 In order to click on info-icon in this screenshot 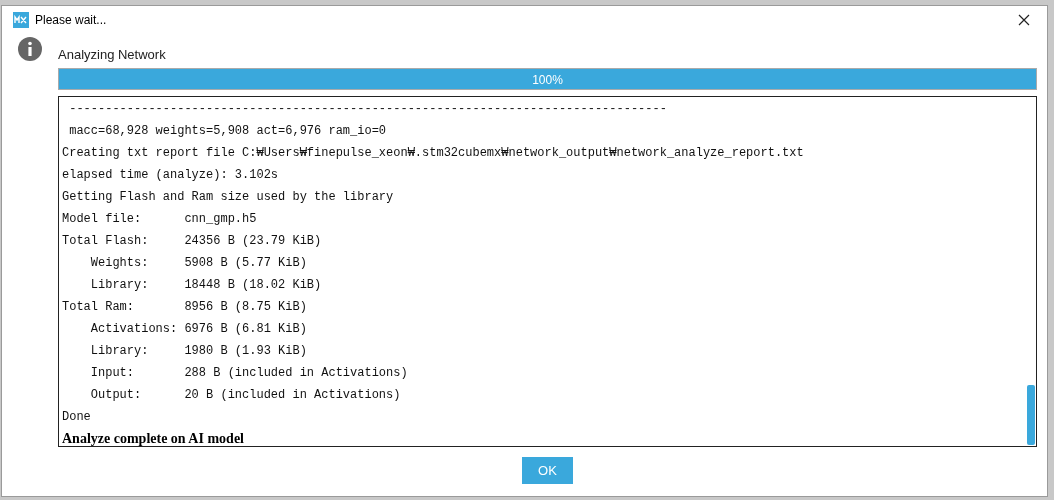, I will do `click(30, 49)`.